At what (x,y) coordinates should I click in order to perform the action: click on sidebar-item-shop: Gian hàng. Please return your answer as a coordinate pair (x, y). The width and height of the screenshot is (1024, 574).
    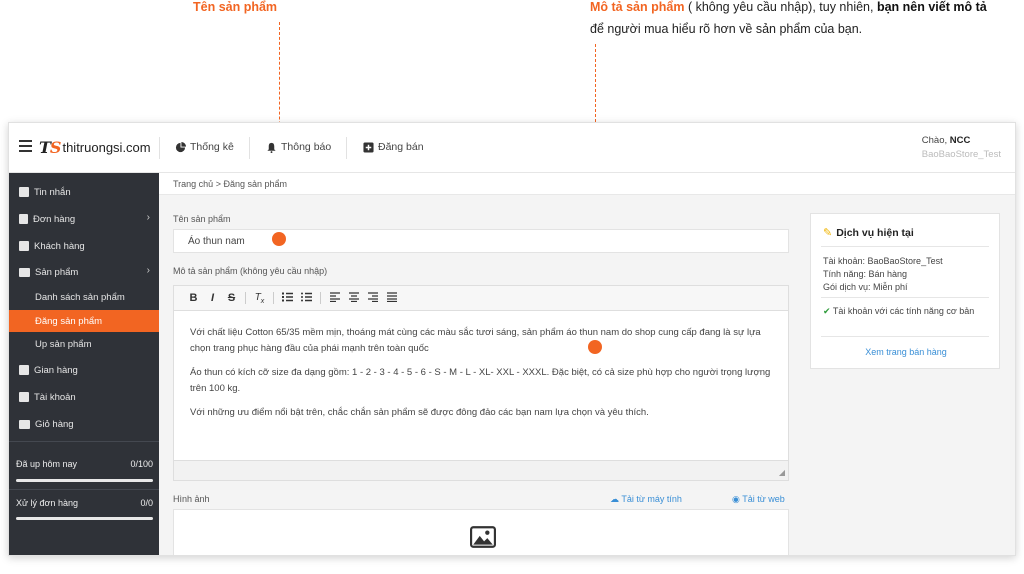
    Looking at the image, I should click on (84, 370).